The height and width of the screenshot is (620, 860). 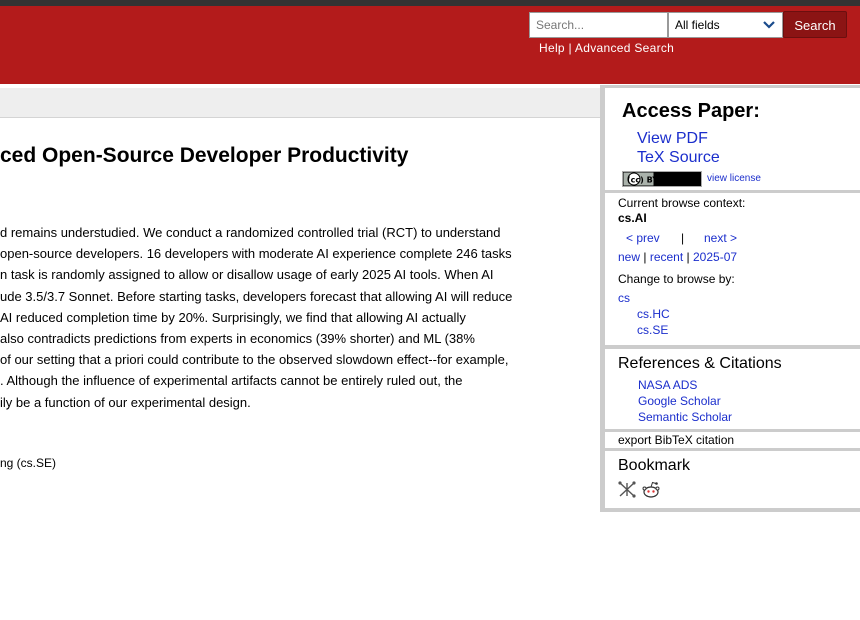 What do you see at coordinates (715, 257) in the screenshot?
I see `month-link: 2025-07` at bounding box center [715, 257].